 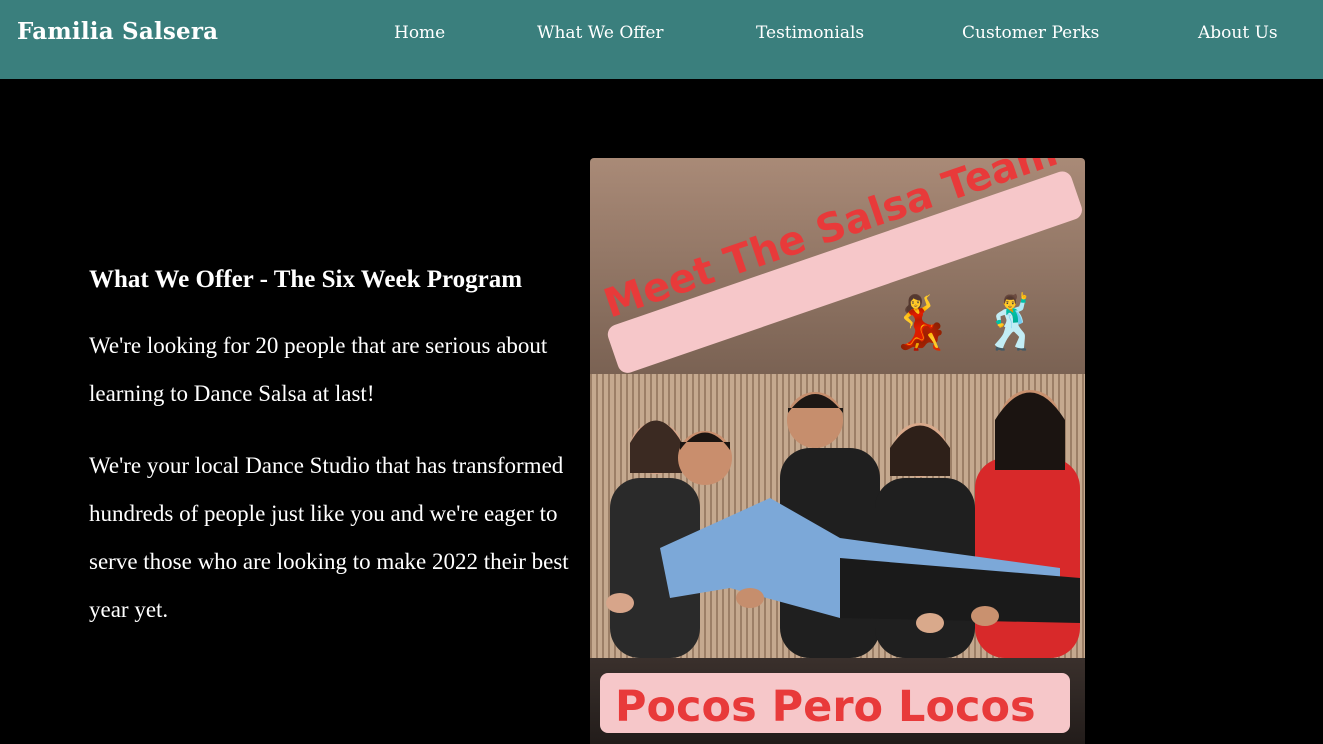 What do you see at coordinates (825, 707) in the screenshot?
I see `bottom-banner-text: Pocos Pero Locos` at bounding box center [825, 707].